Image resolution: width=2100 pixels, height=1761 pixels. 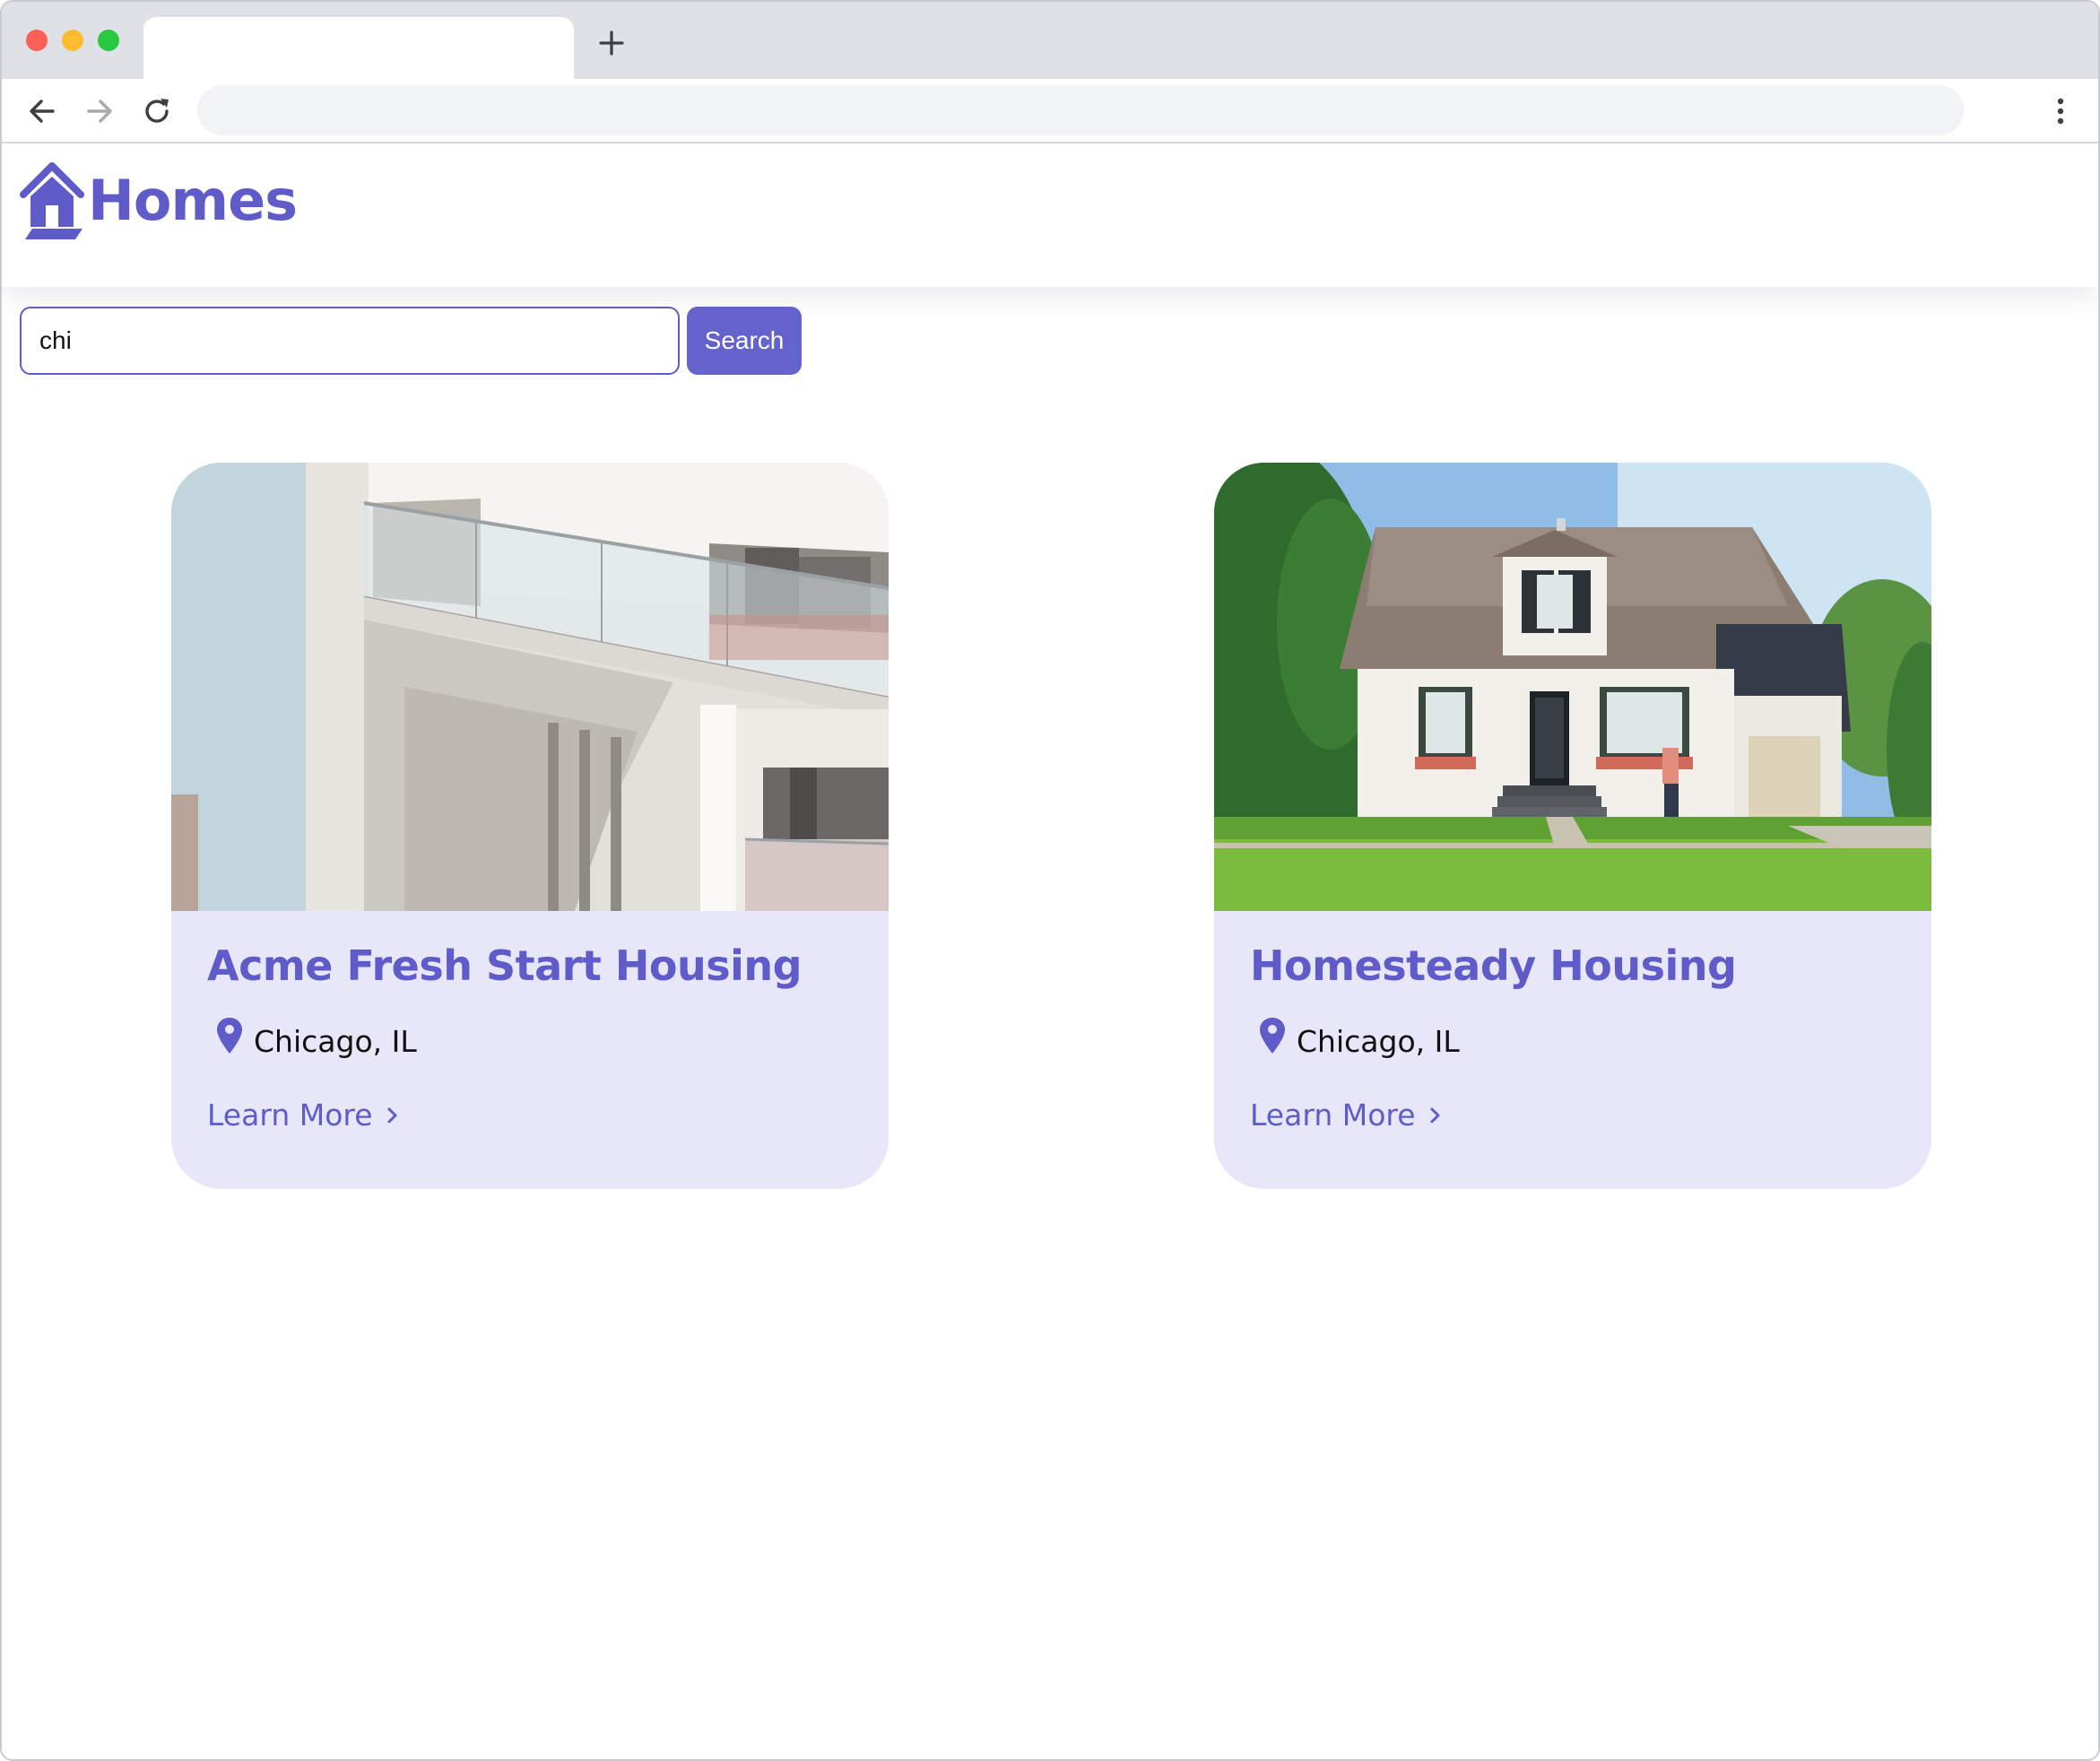 I want to click on listing-title: Homesteady Housing, so click(x=1493, y=965).